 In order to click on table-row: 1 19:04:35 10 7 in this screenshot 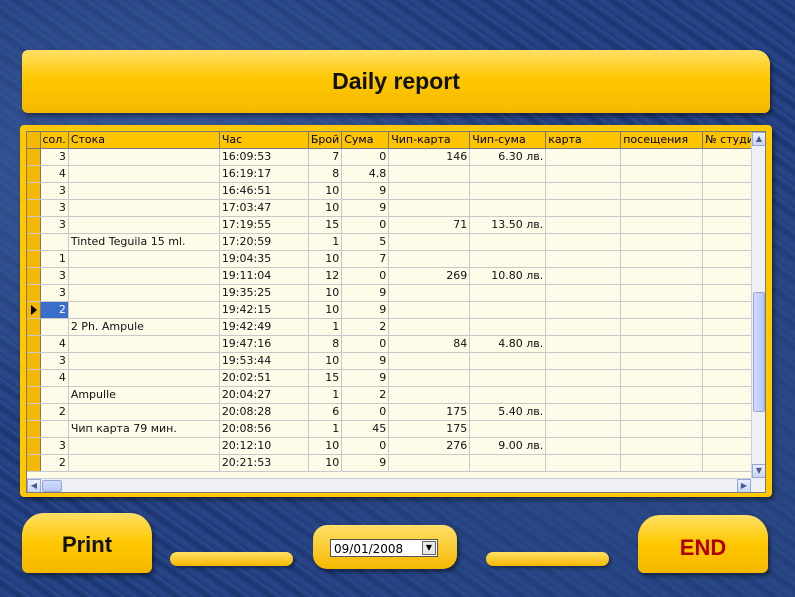, I will do `click(395, 259)`.